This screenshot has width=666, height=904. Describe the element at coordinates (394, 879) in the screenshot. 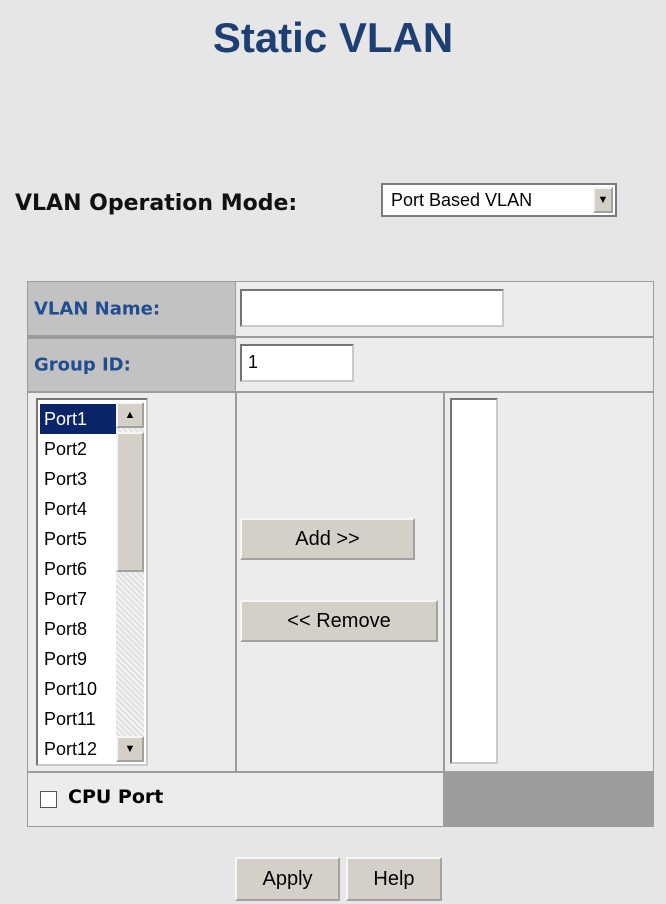

I see `help-button: Help` at that location.